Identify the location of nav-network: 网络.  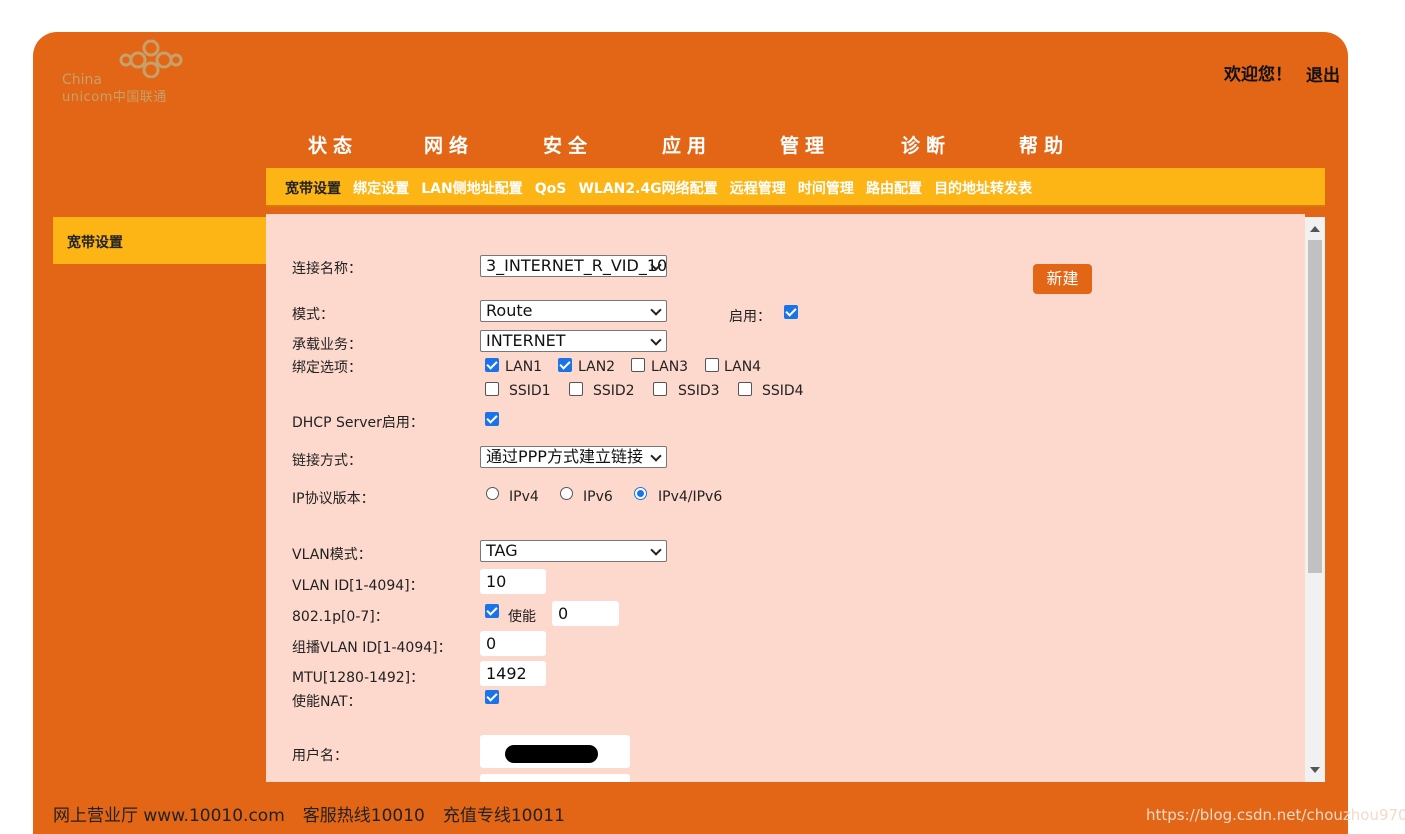
(449, 144).